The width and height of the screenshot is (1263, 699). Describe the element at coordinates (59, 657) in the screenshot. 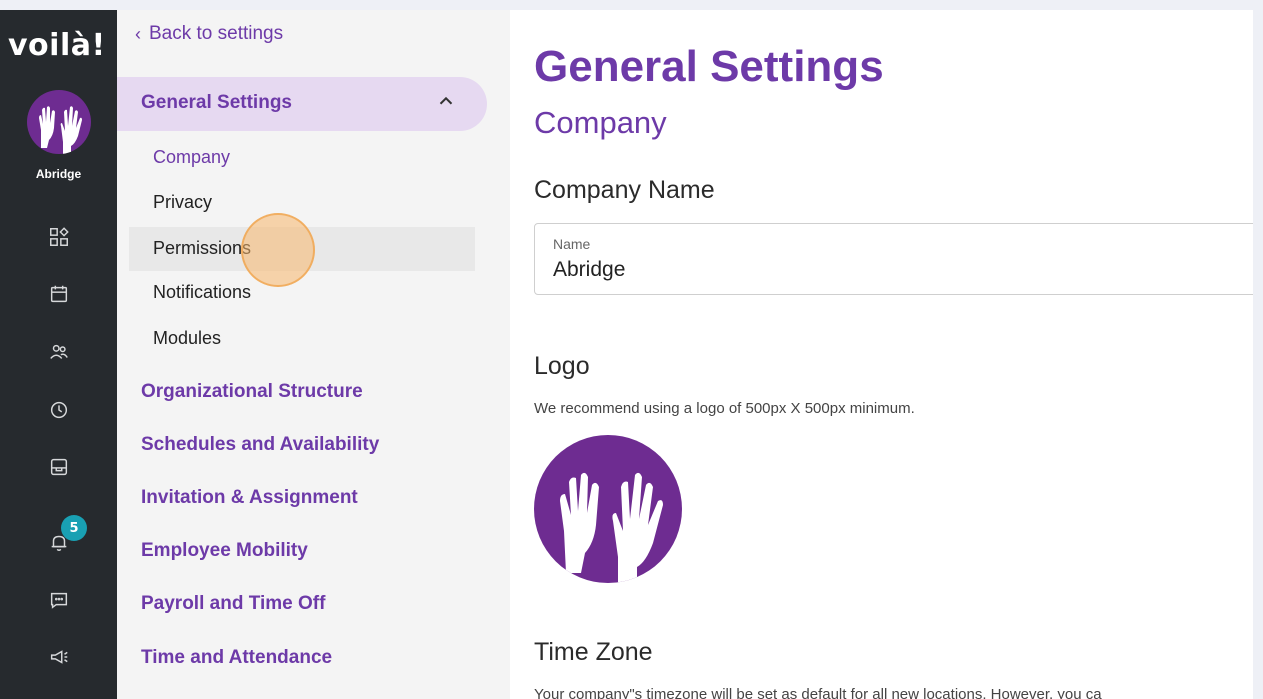

I see `megaphone-icon` at that location.